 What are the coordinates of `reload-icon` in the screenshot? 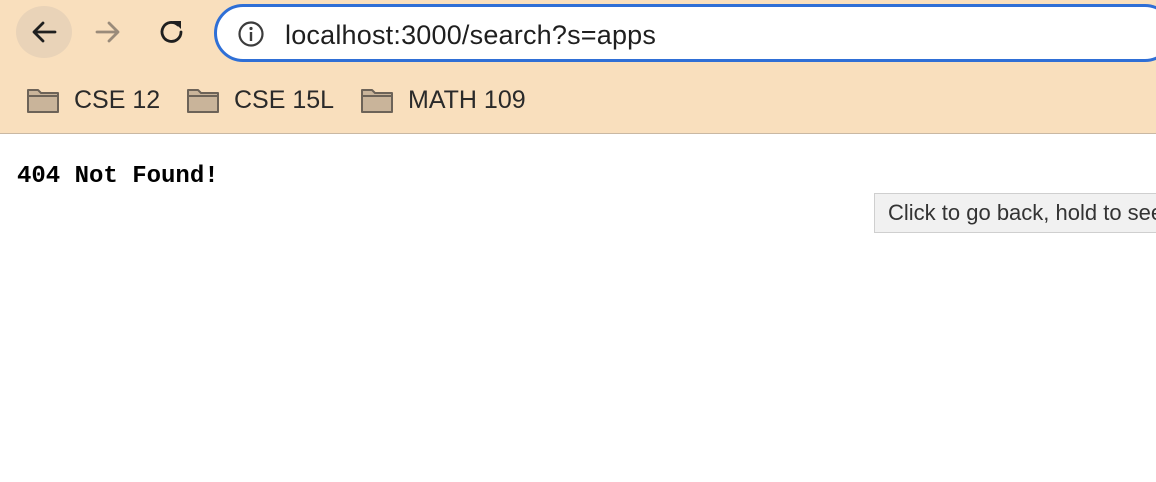 It's located at (171, 32).